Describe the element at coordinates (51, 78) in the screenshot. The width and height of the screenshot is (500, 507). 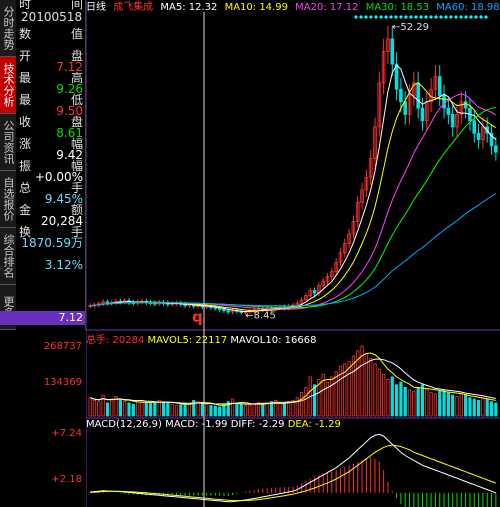
I see `info-row: 最高` at that location.